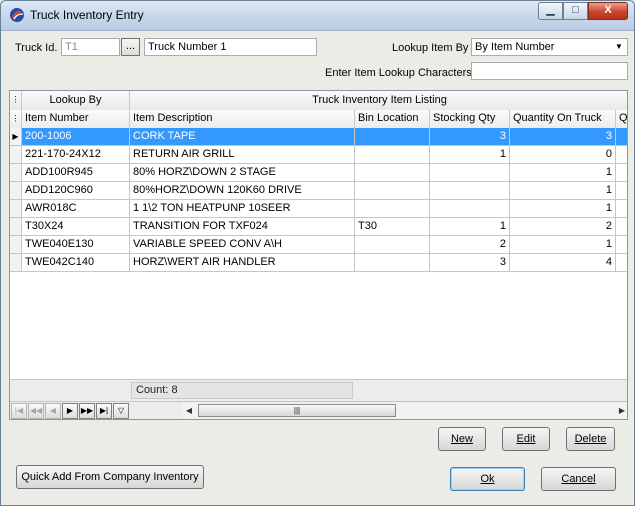  I want to click on cell-item-description: TRANSITION FOR TXF024, so click(242, 227).